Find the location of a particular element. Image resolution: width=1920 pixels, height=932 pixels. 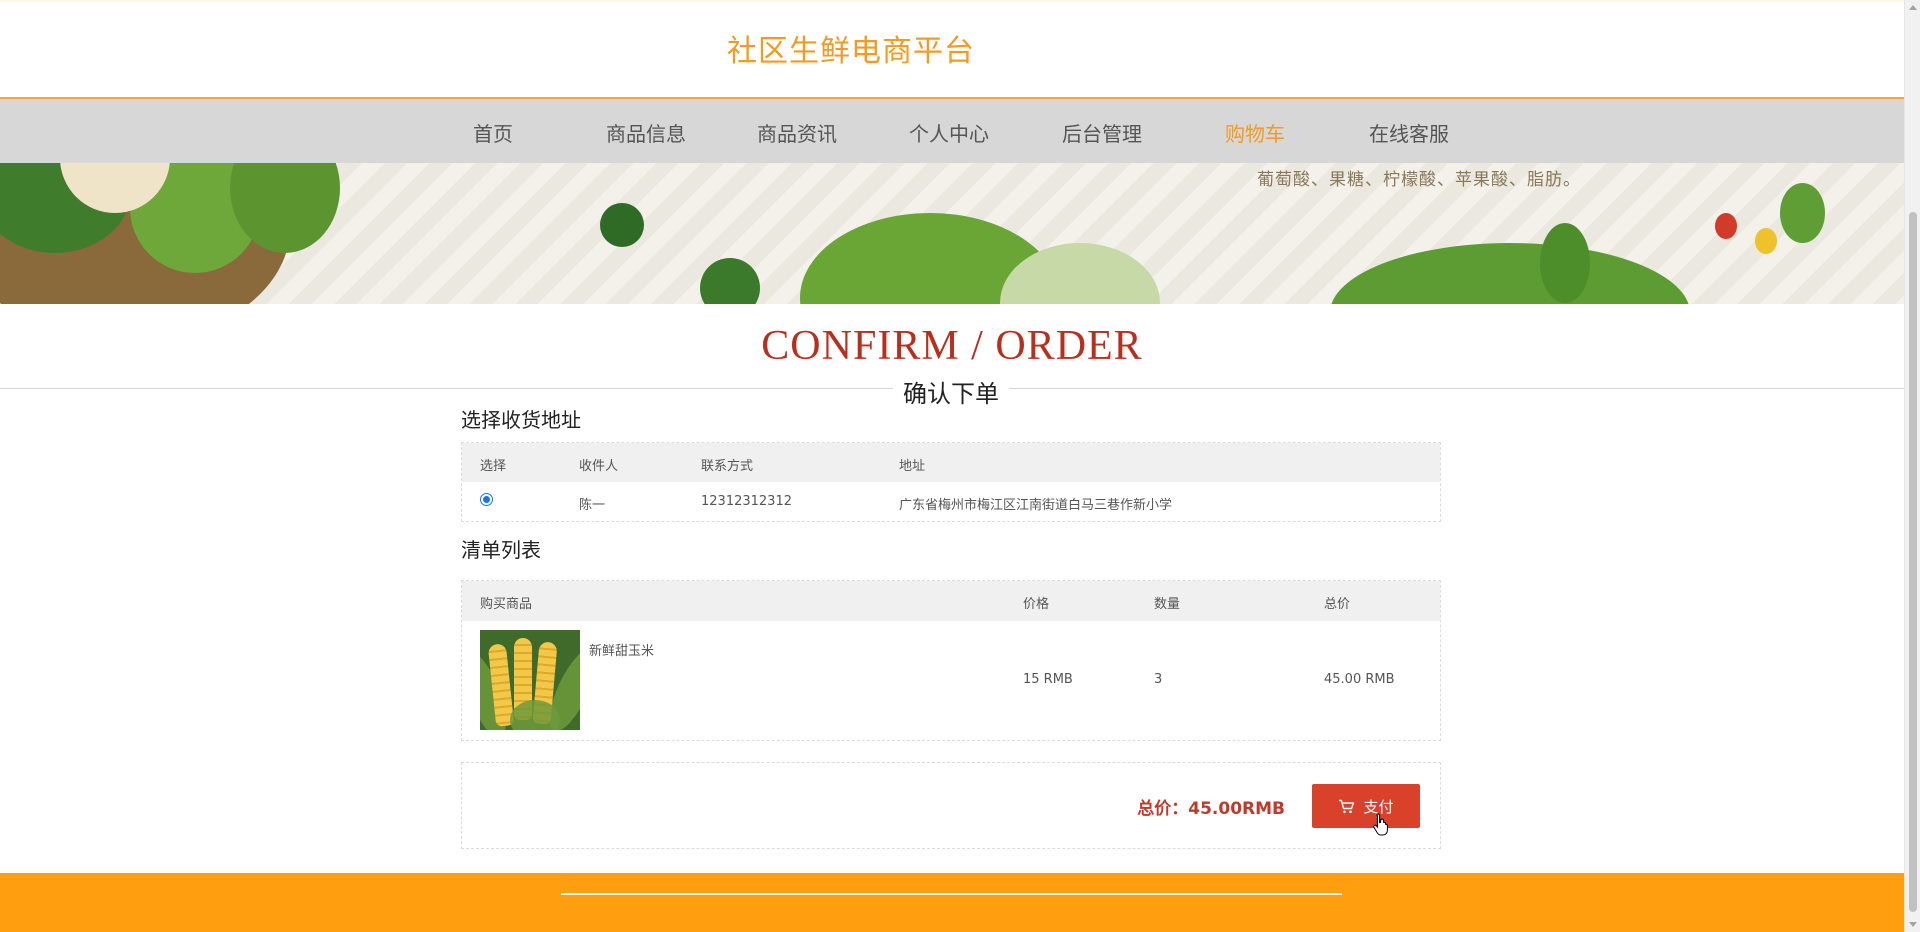

order-total: 总价：45.00RMB is located at coordinates (1211, 809).